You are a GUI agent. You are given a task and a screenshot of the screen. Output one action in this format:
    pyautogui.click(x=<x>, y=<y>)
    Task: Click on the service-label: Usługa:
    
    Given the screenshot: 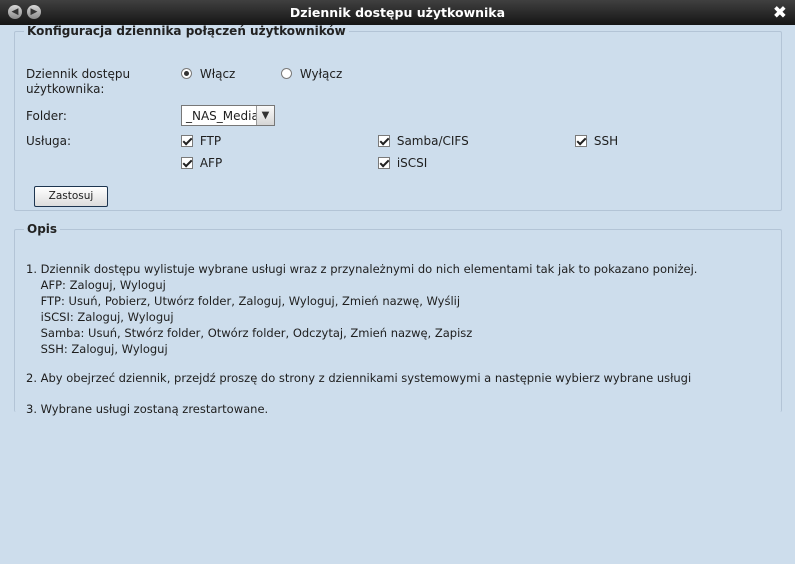 What is the action you would take?
    pyautogui.click(x=49, y=141)
    